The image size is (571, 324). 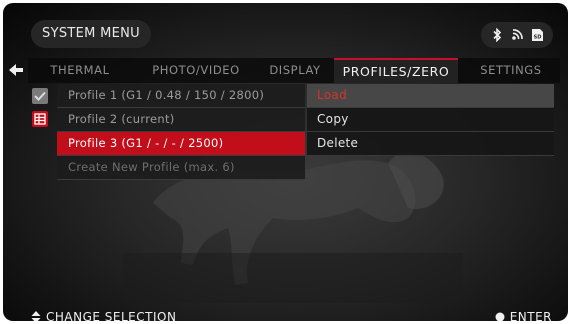 I want to click on up-down-arrows-icon, so click(x=36, y=316).